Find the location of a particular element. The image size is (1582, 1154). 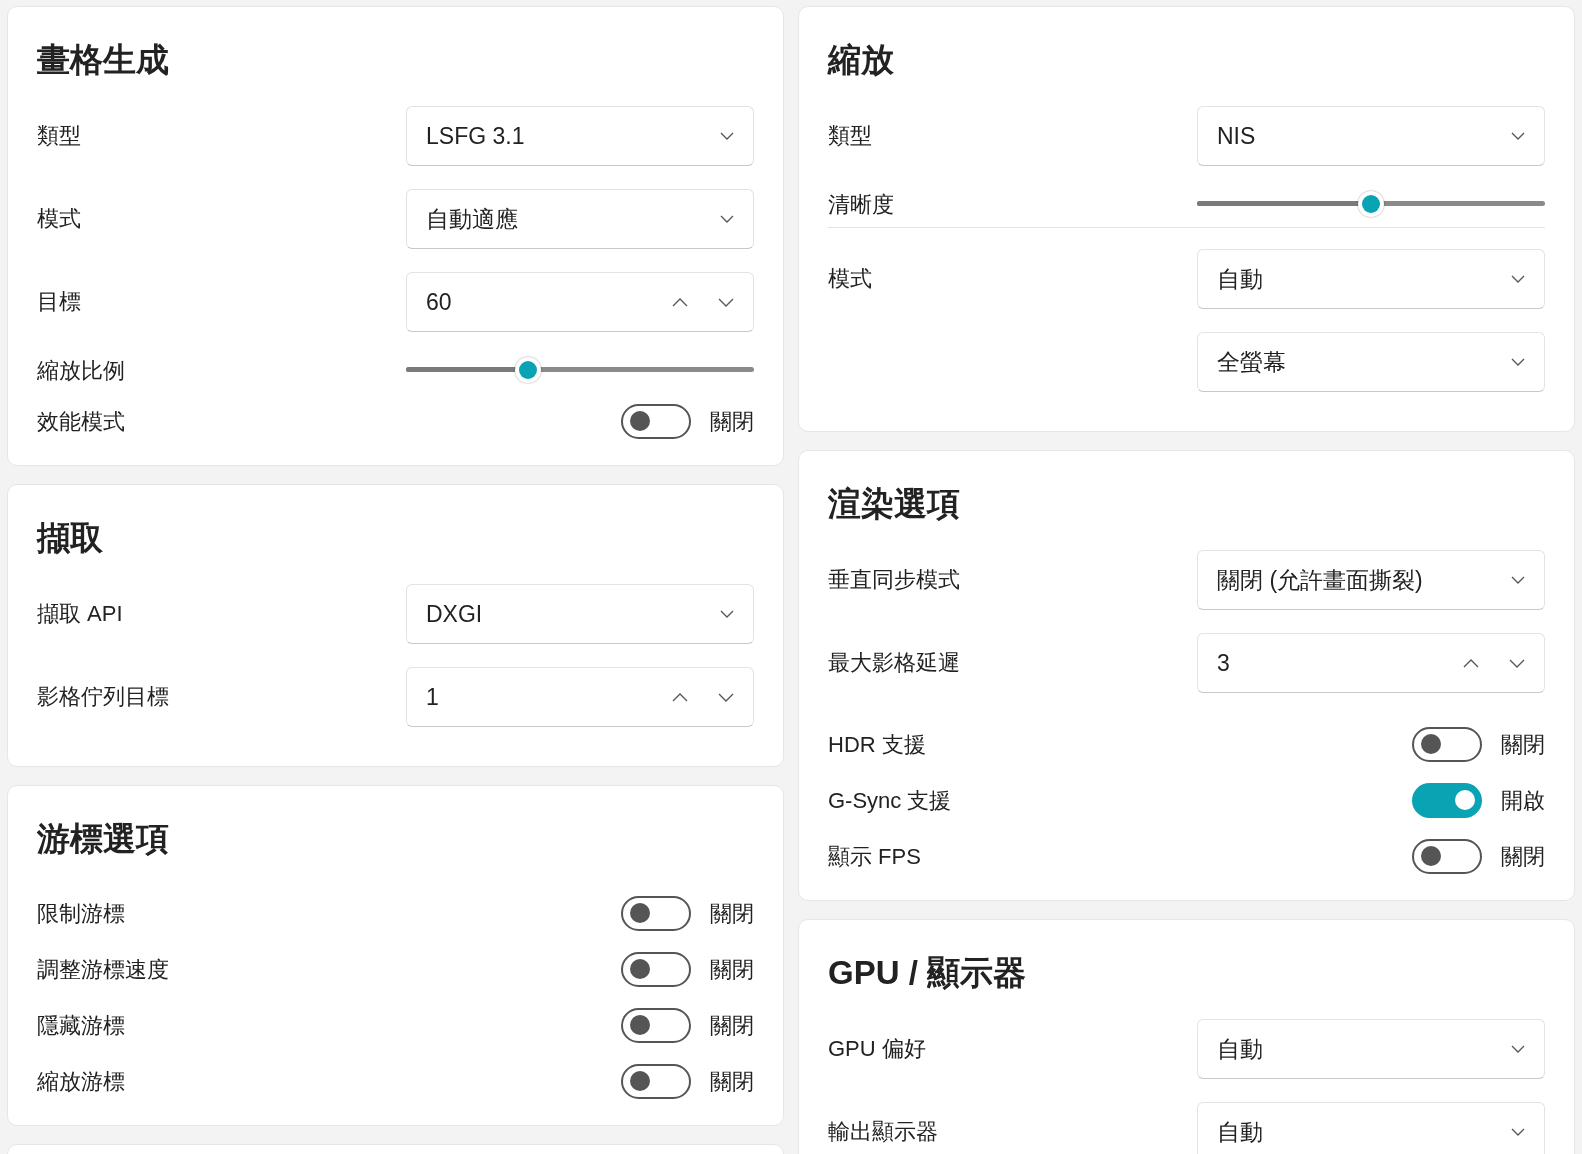

card-title: 縮放 is located at coordinates (861, 60).